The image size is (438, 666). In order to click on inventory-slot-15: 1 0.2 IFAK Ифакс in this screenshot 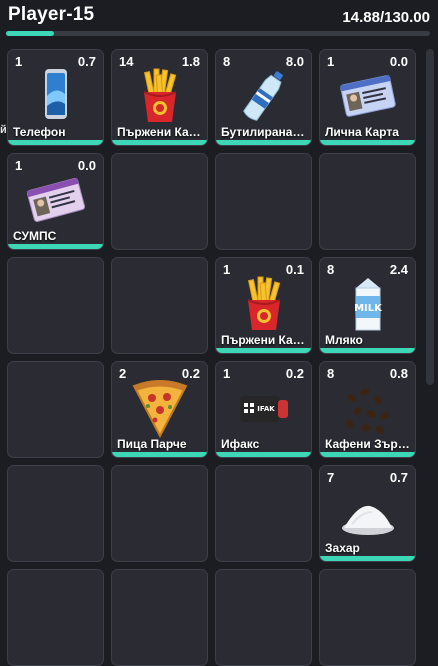, I will do `click(263, 409)`.